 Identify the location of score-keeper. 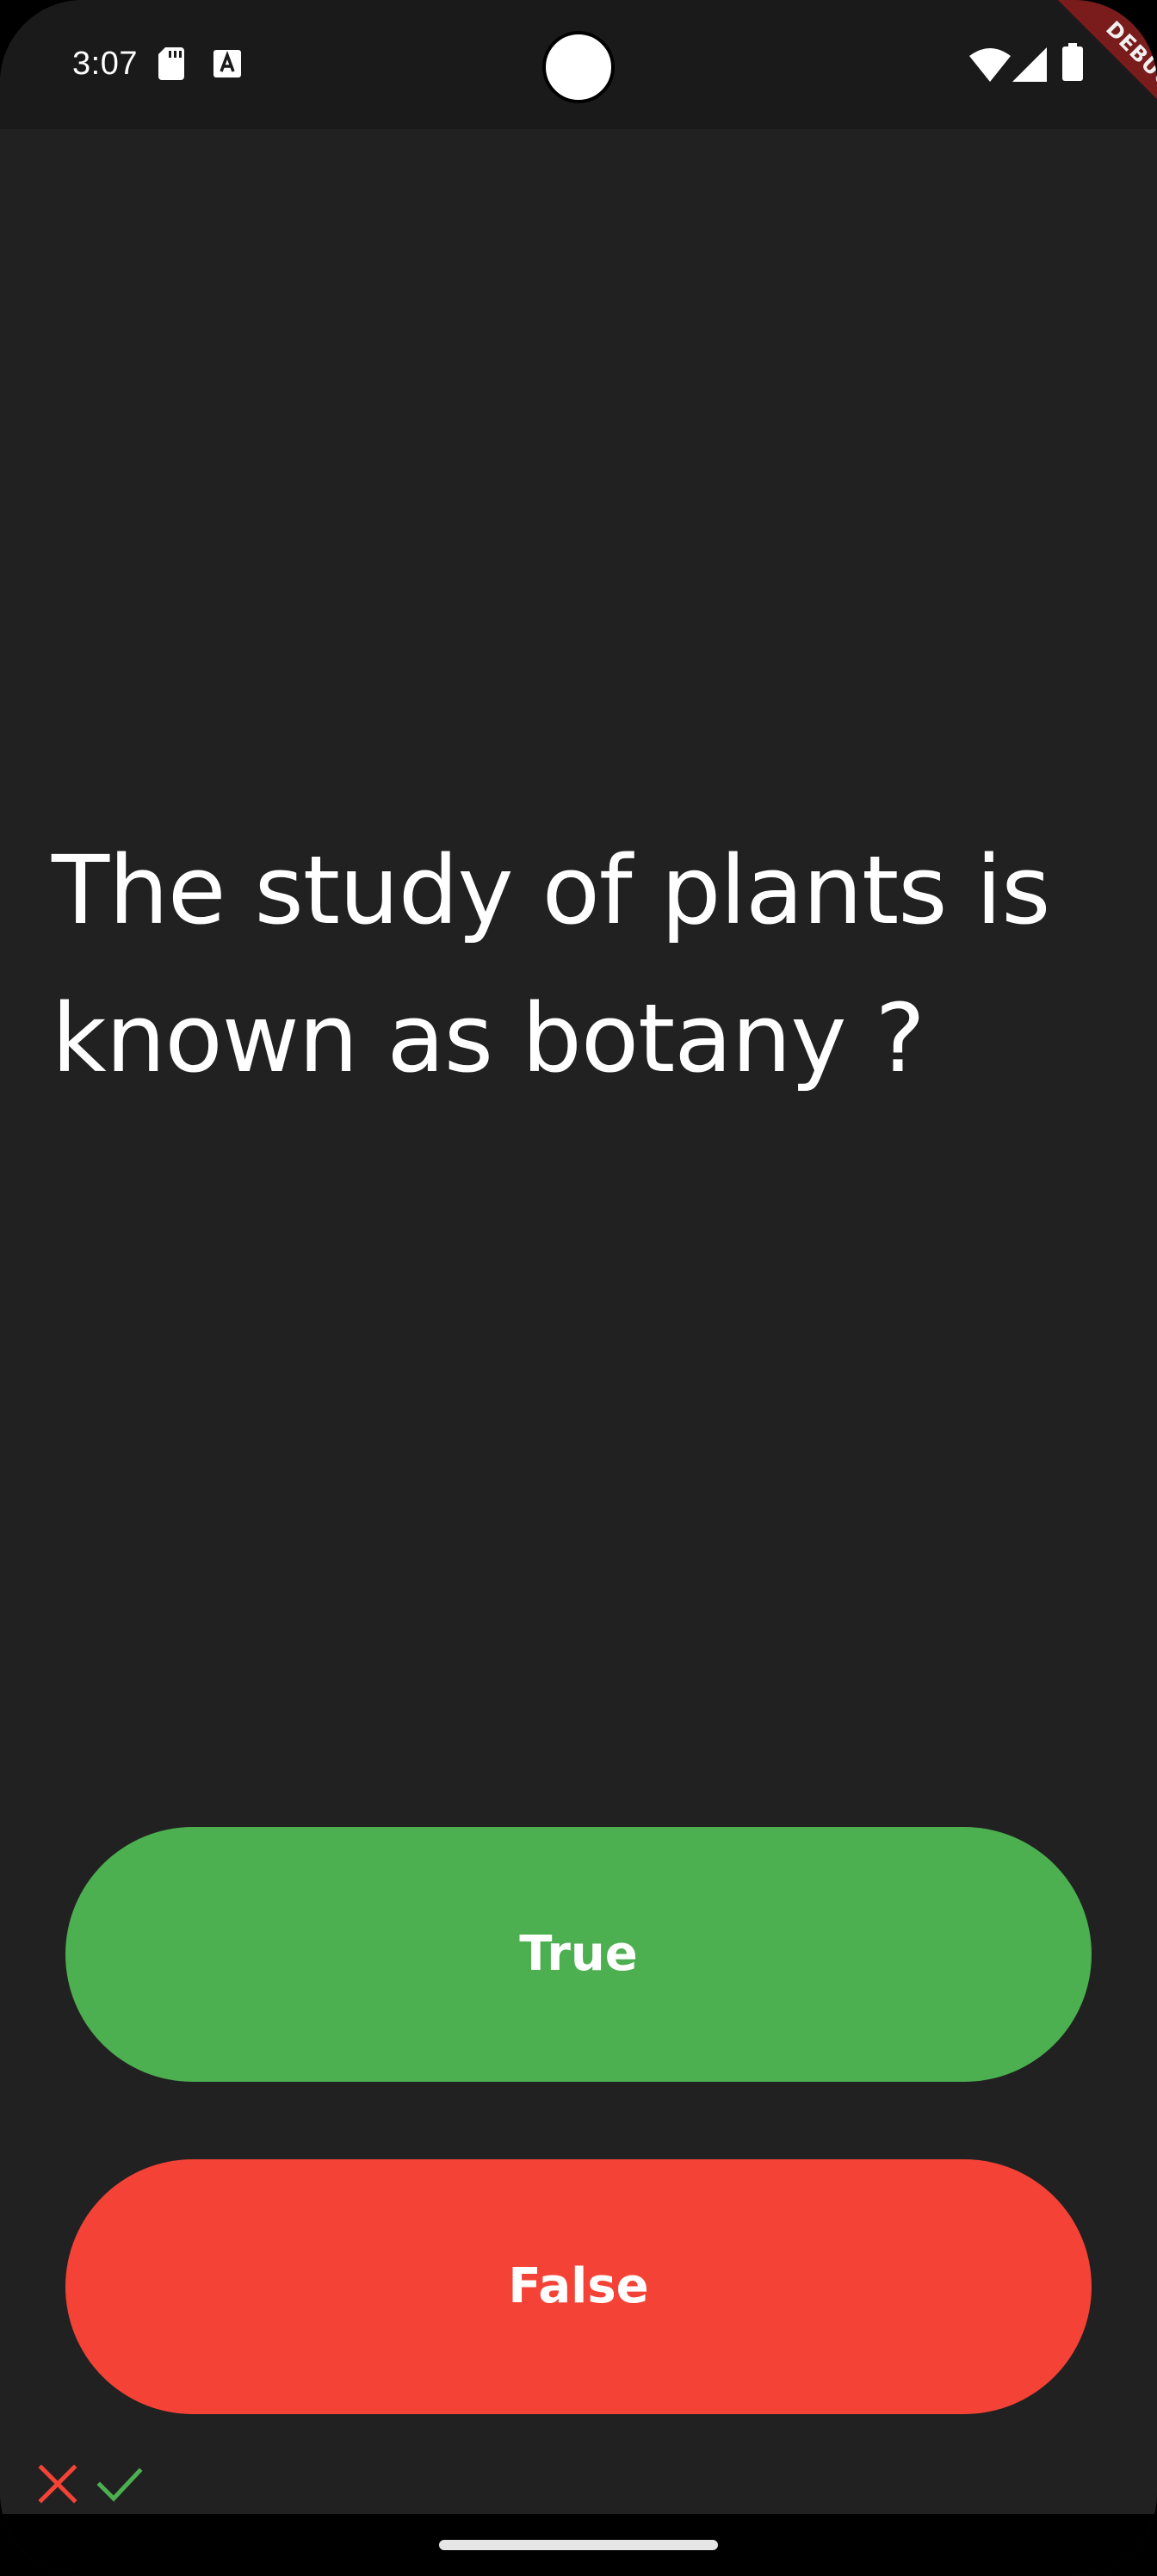
(88, 2484).